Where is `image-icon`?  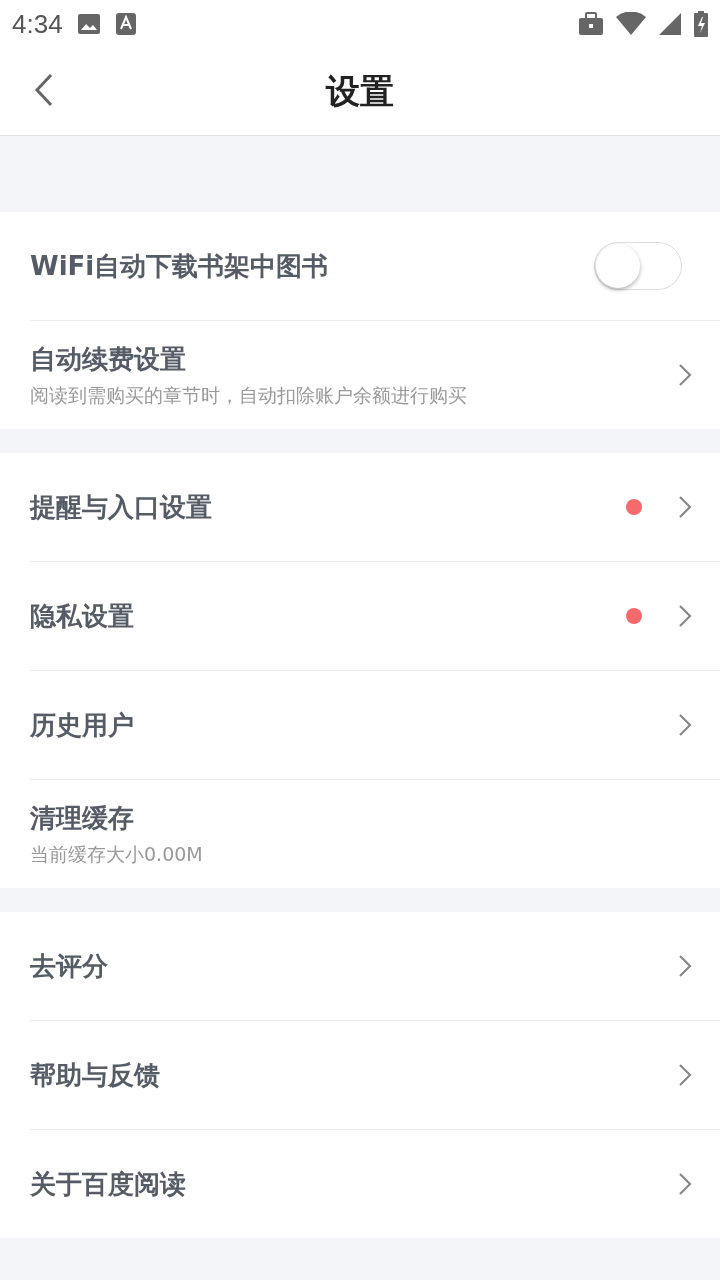 image-icon is located at coordinates (88, 24).